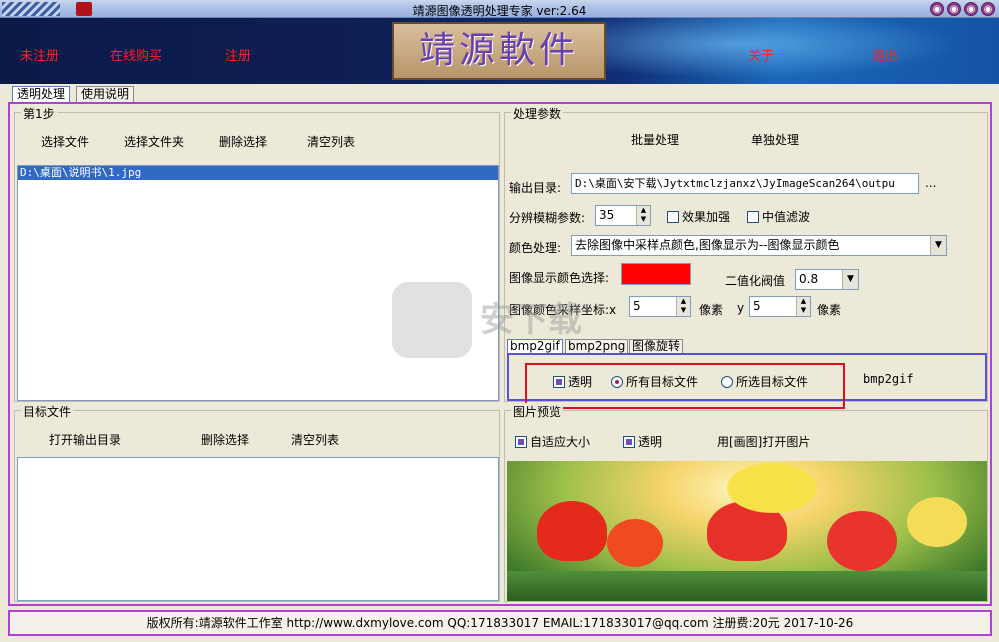  Describe the element at coordinates (656, 346) in the screenshot. I see `tab-image-rotate: 图像旋转` at that location.